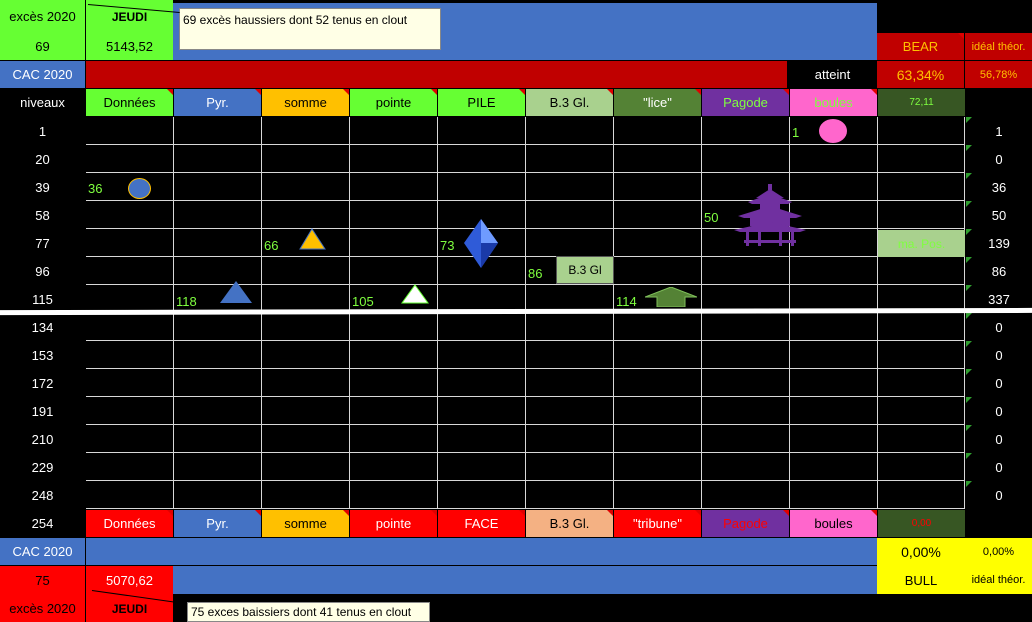  Describe the element at coordinates (306, 102) in the screenshot. I see `col-header-somme: somme` at that location.